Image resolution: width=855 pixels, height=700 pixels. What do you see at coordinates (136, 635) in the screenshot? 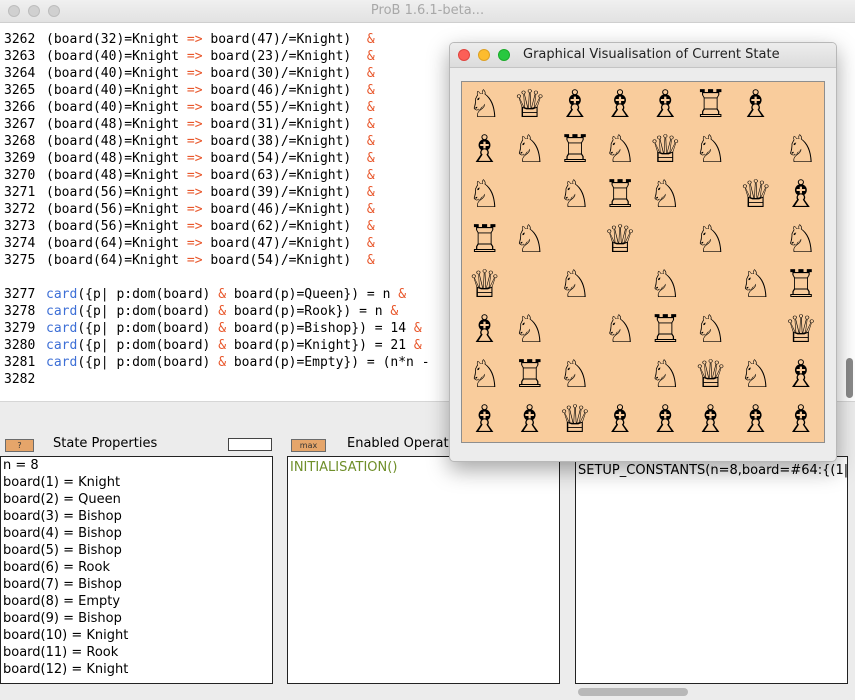
I see `state-property-item: board(10) = Knight` at bounding box center [136, 635].